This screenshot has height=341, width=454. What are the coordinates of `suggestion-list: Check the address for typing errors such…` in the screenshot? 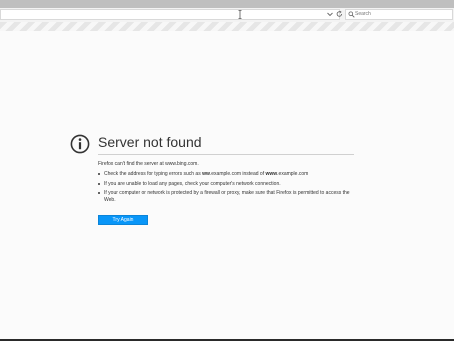 It's located at (224, 188).